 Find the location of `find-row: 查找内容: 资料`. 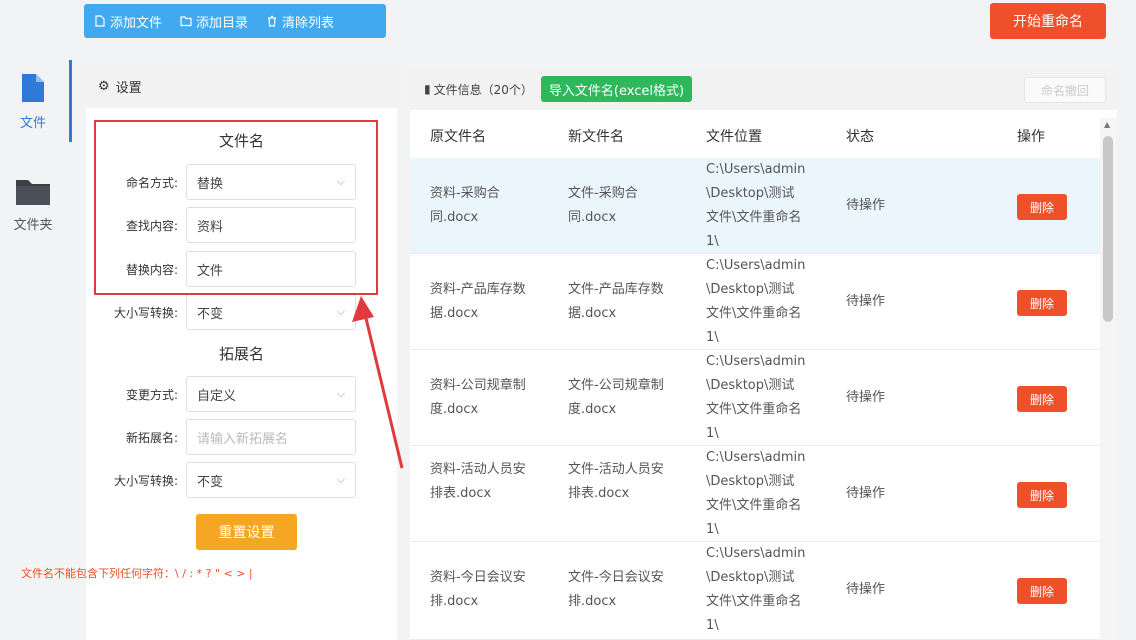

find-row: 查找内容: 资料 is located at coordinates (241, 225).